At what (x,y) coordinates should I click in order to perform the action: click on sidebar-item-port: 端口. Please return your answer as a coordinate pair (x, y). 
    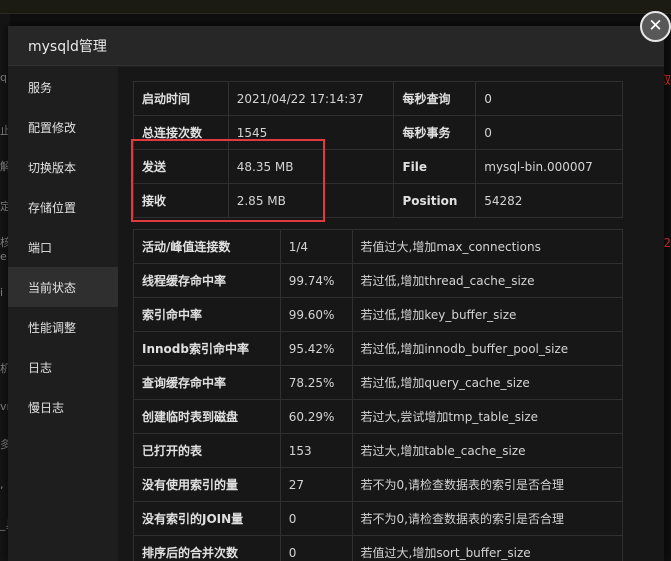
    Looking at the image, I should click on (63, 247).